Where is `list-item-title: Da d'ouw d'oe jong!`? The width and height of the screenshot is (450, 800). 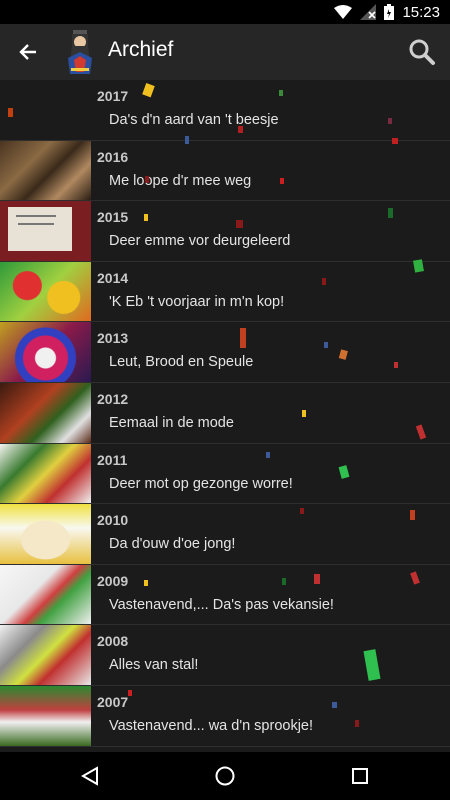 list-item-title: Da d'ouw d'oe jong! is located at coordinates (172, 544).